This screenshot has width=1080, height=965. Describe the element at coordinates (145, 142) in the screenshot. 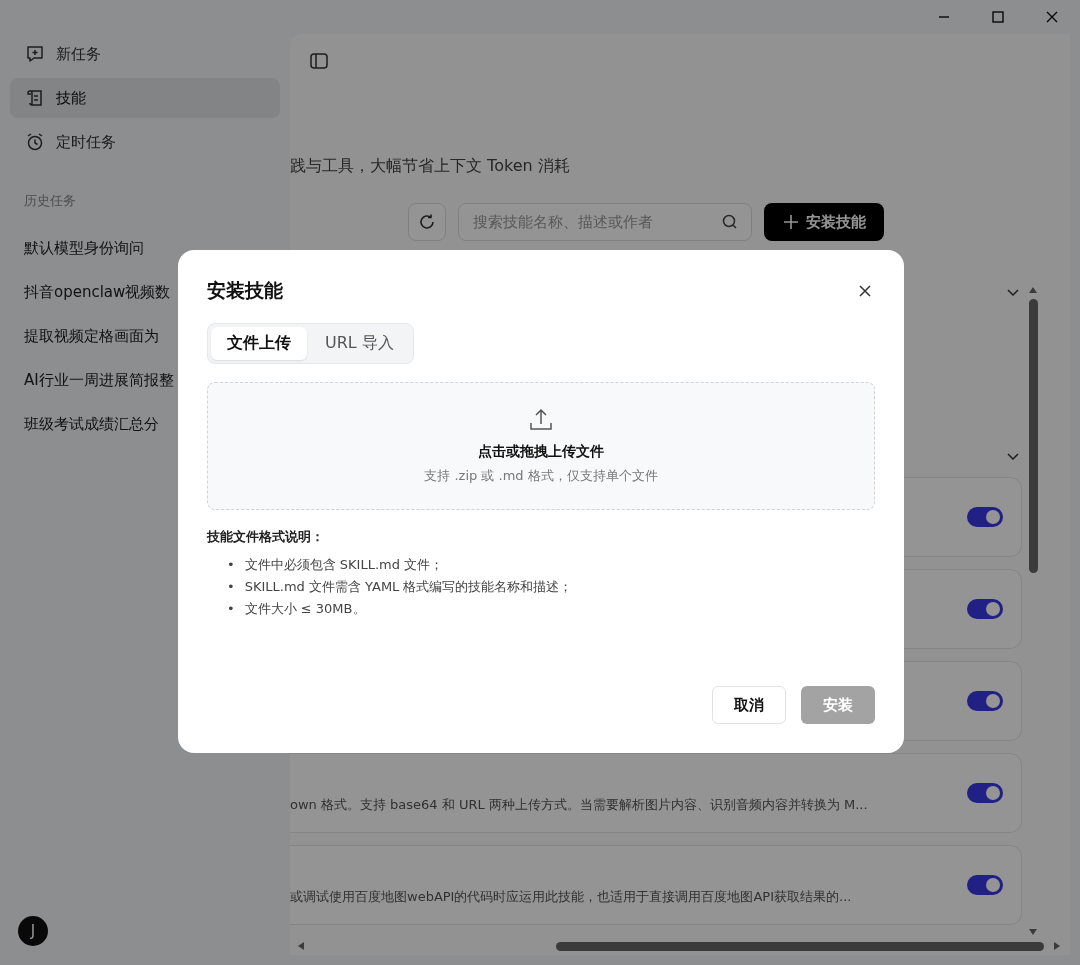

I see `sidebar-item: 定时任务` at that location.